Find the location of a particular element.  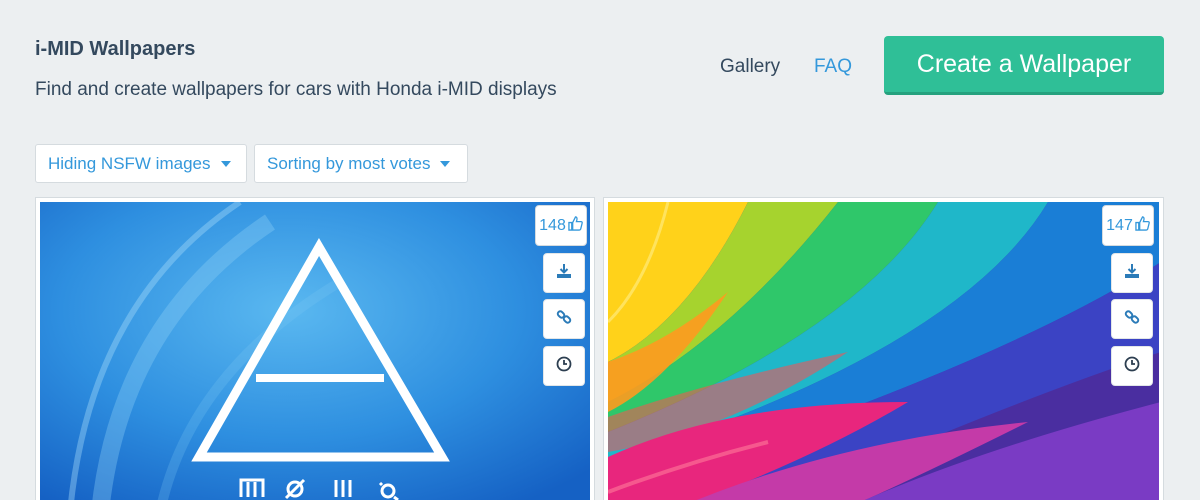

vote-button: 147 is located at coordinates (1128, 225).